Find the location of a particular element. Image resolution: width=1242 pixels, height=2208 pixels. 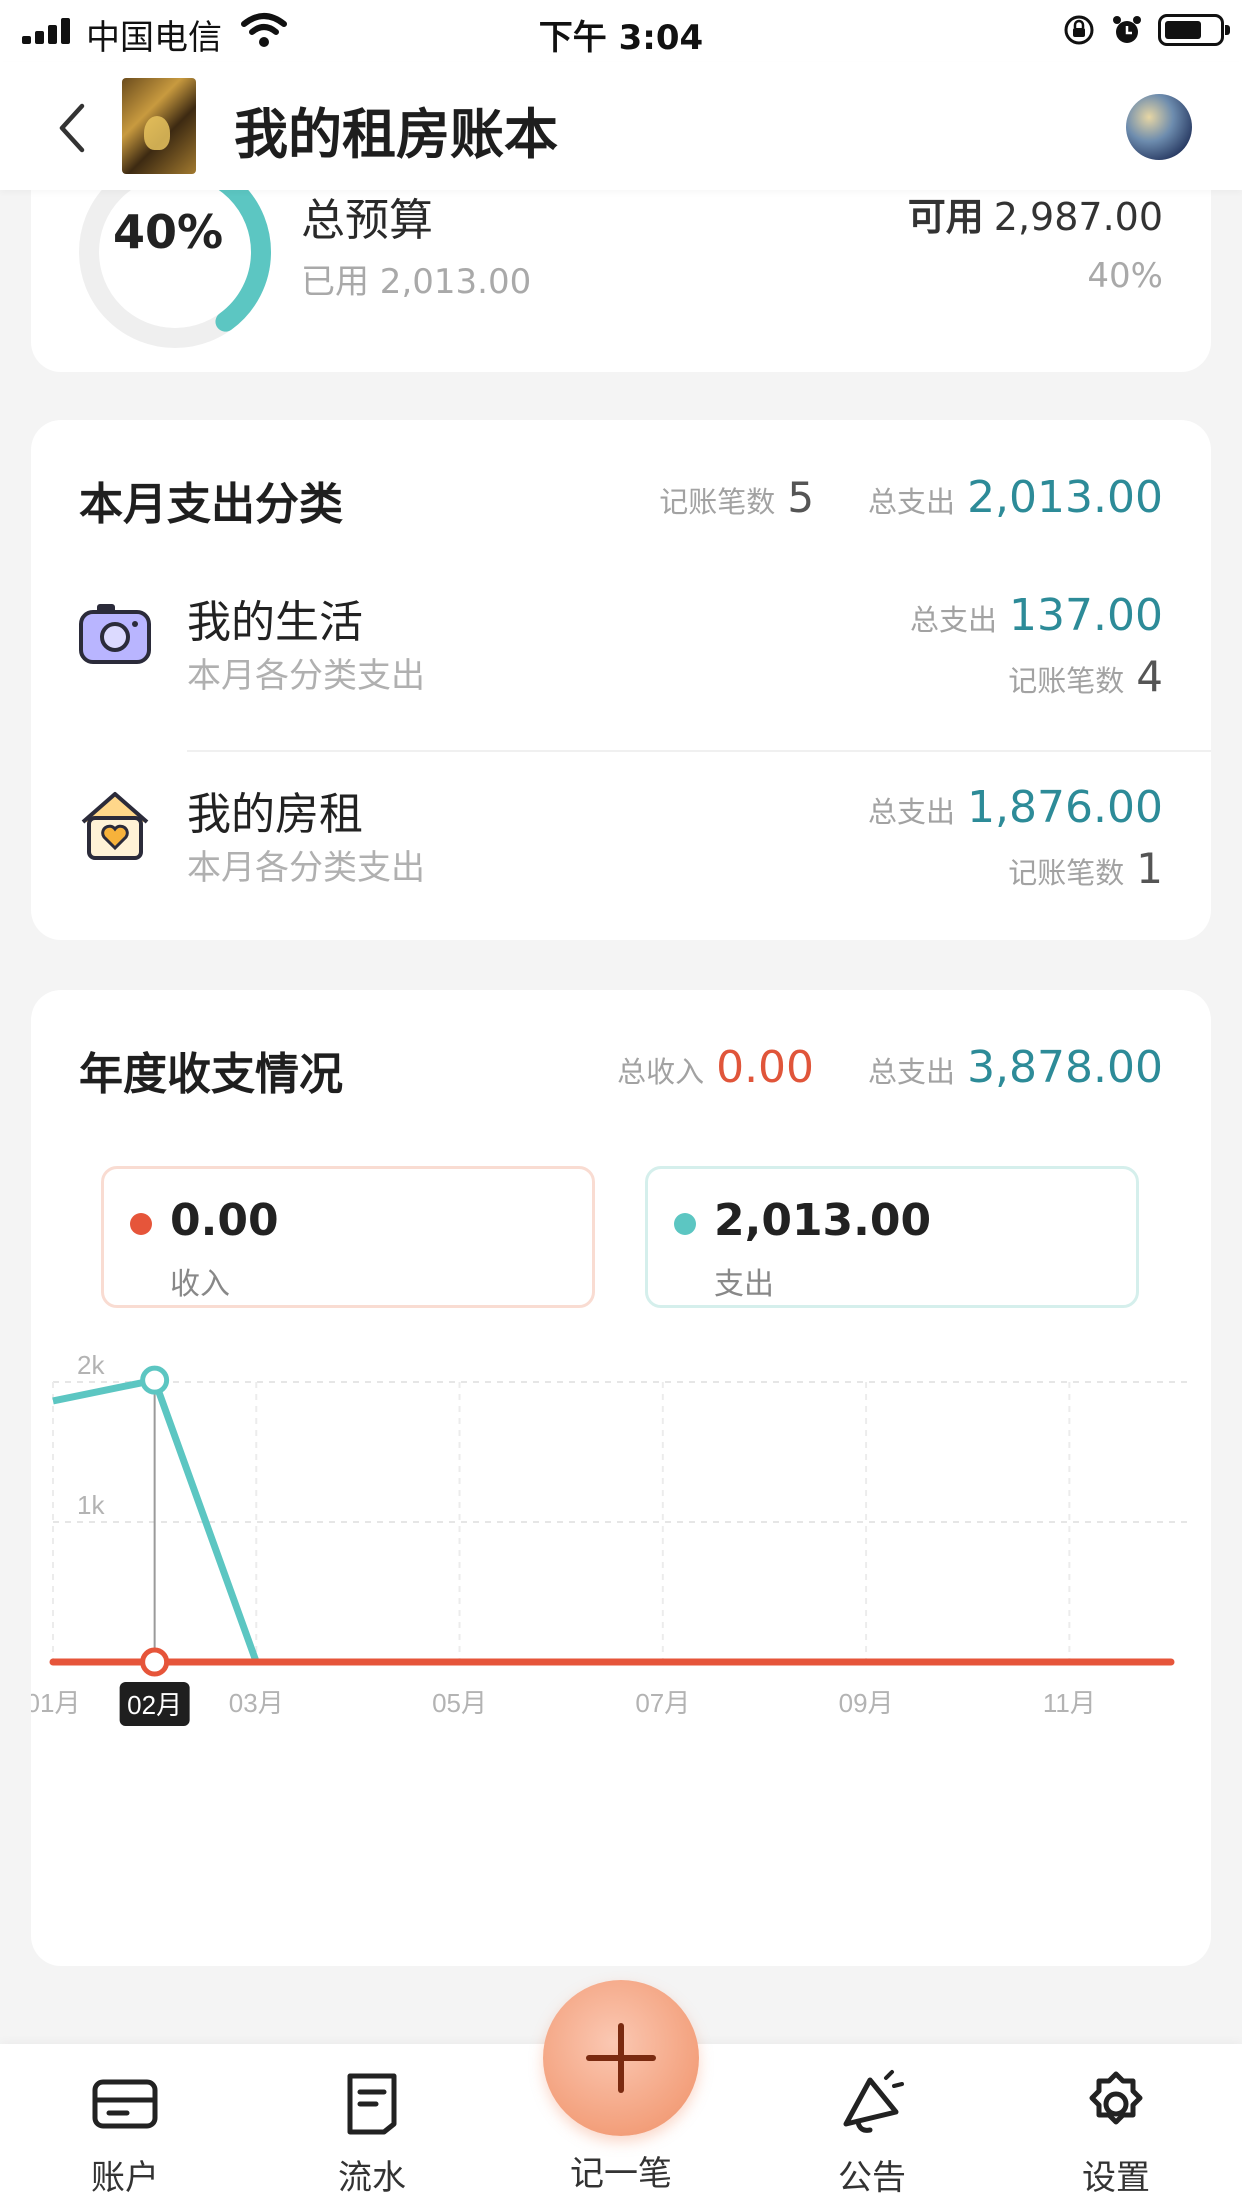

plus-icon is located at coordinates (621, 2058).